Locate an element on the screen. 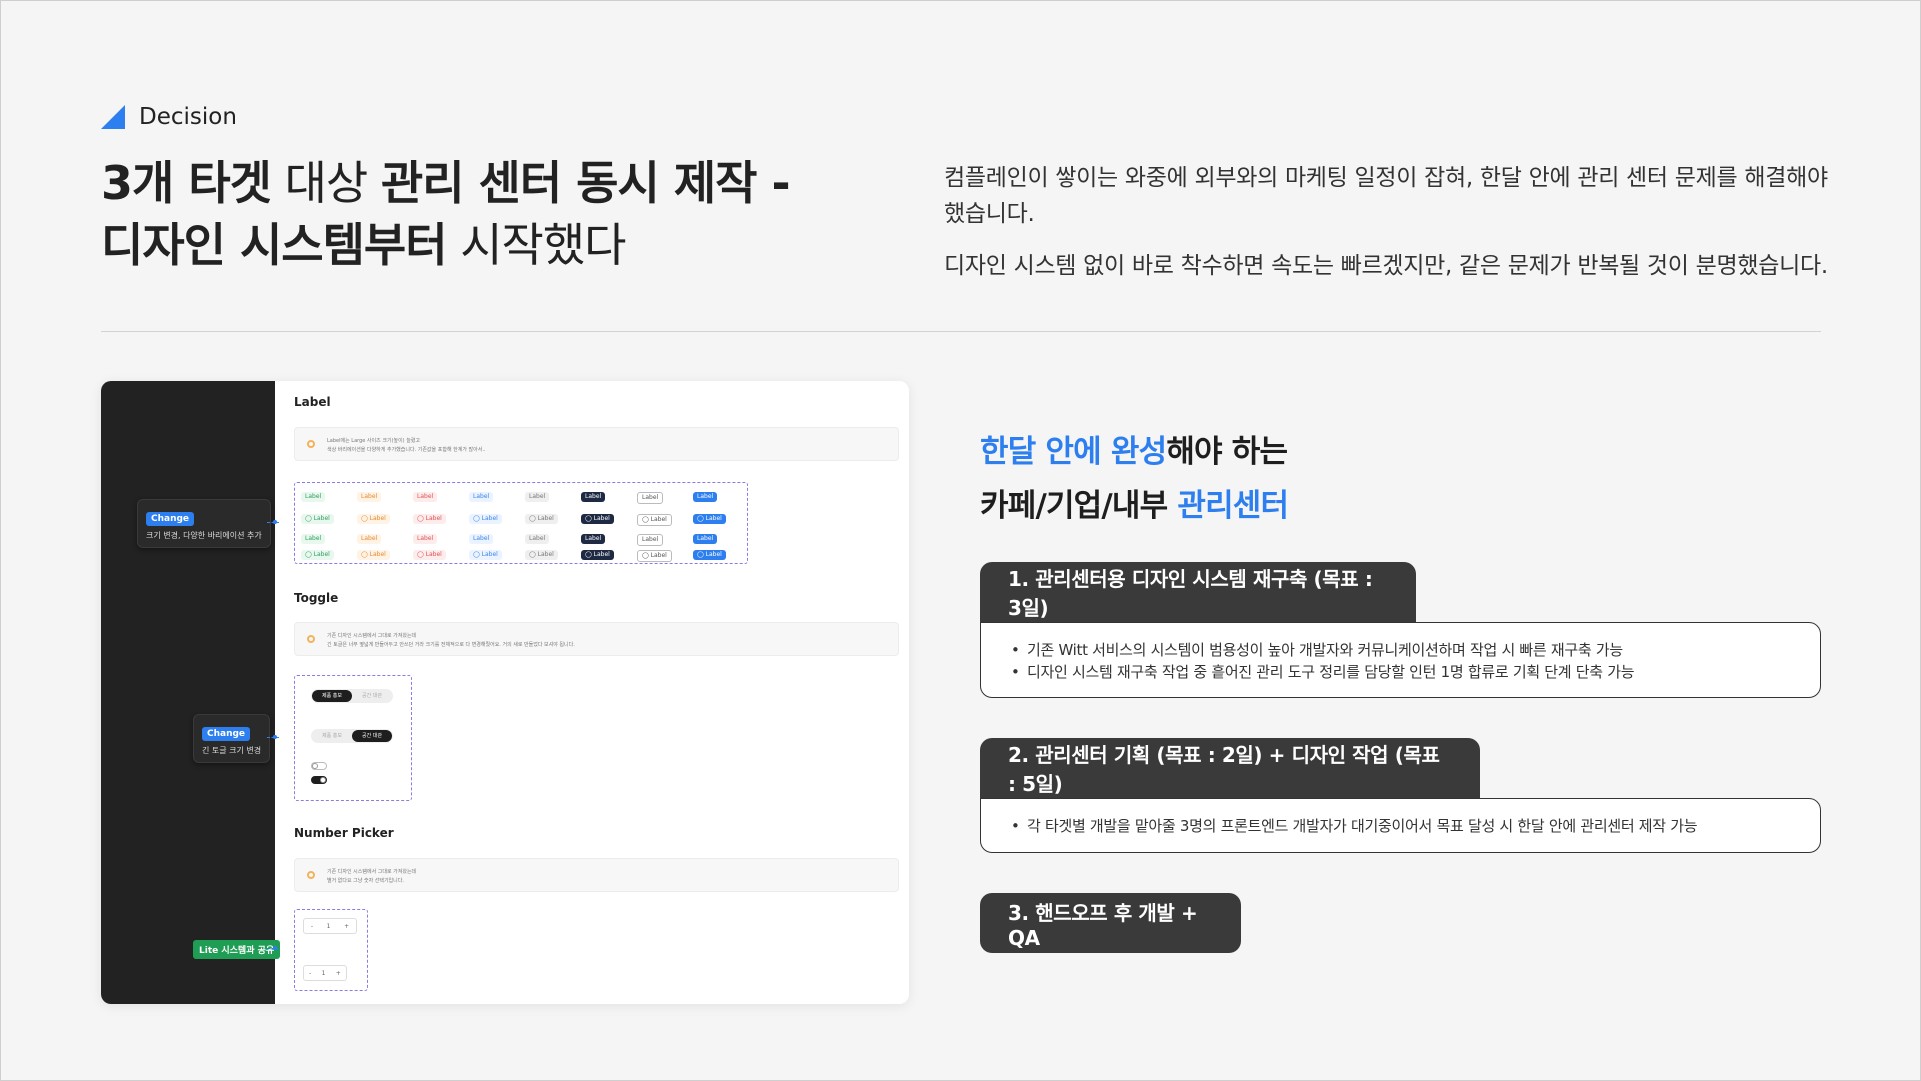 This screenshot has width=1921, height=1081. section-tag: Decision is located at coordinates (169, 117).